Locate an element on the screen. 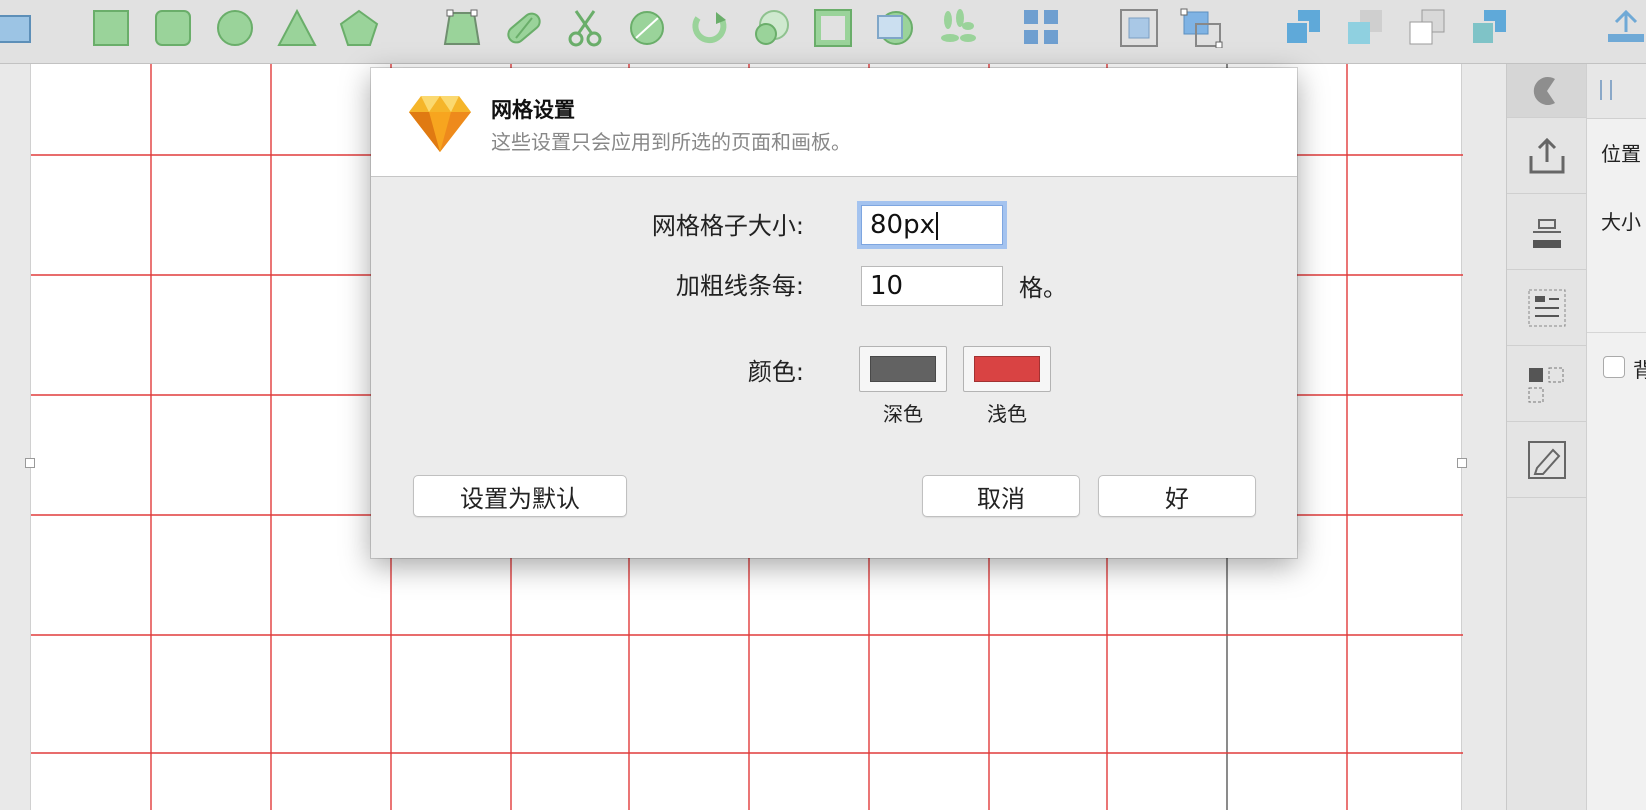  symbol-icon is located at coordinates (1547, 384).